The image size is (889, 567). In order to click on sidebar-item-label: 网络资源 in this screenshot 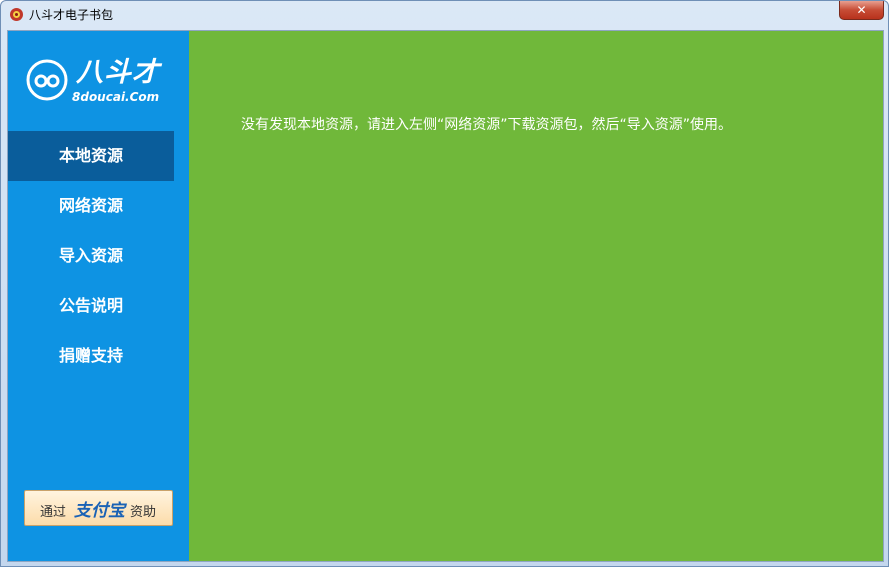, I will do `click(91, 205)`.